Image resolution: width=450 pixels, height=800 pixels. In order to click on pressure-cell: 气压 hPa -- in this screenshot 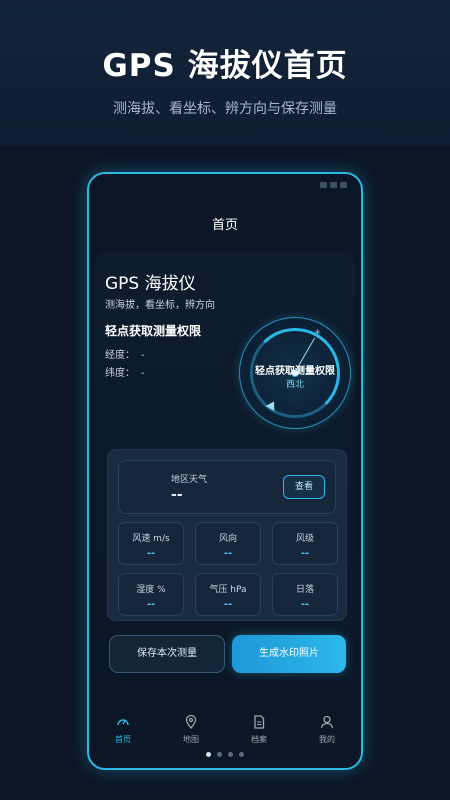, I will do `click(228, 594)`.